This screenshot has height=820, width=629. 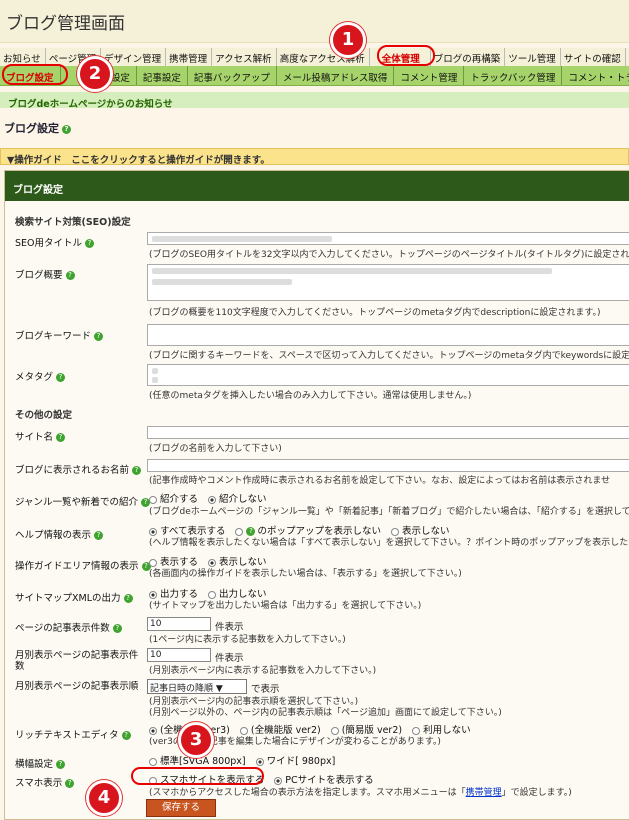 I want to click on hint-sitemap: (サイトマップを出力したい場合は「出力する」を選択して下さい。), so click(x=285, y=606).